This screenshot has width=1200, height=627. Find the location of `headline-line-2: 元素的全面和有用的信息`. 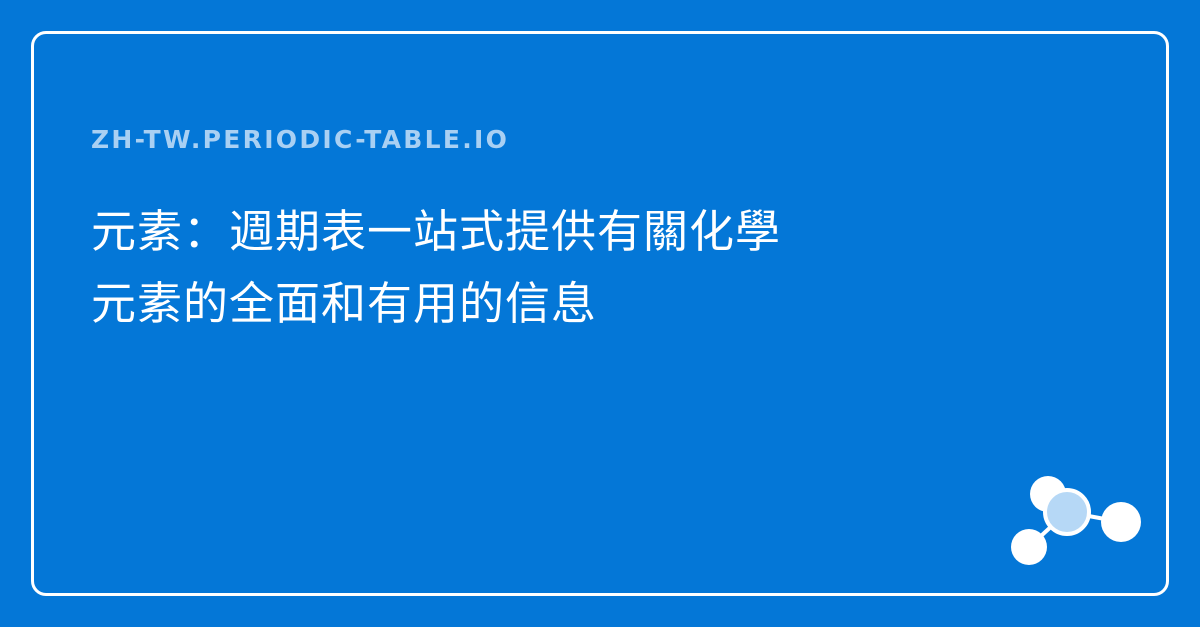

headline-line-2: 元素的全面和有用的信息 is located at coordinates (344, 303).